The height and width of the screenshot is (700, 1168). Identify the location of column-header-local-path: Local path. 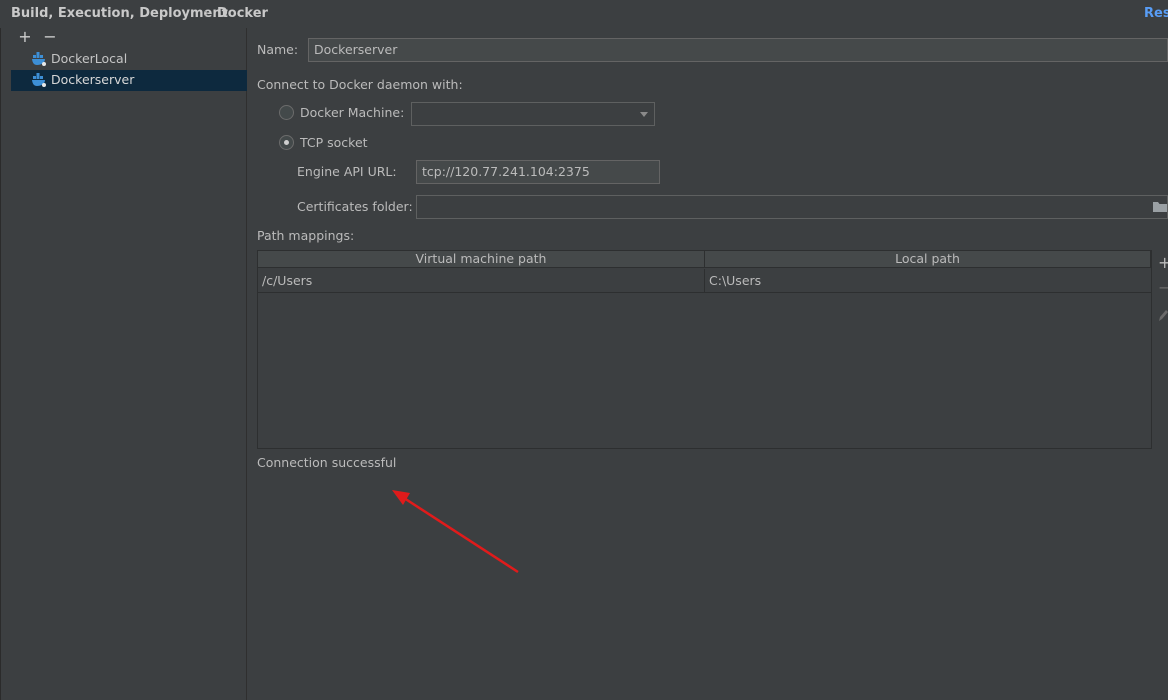
(928, 259).